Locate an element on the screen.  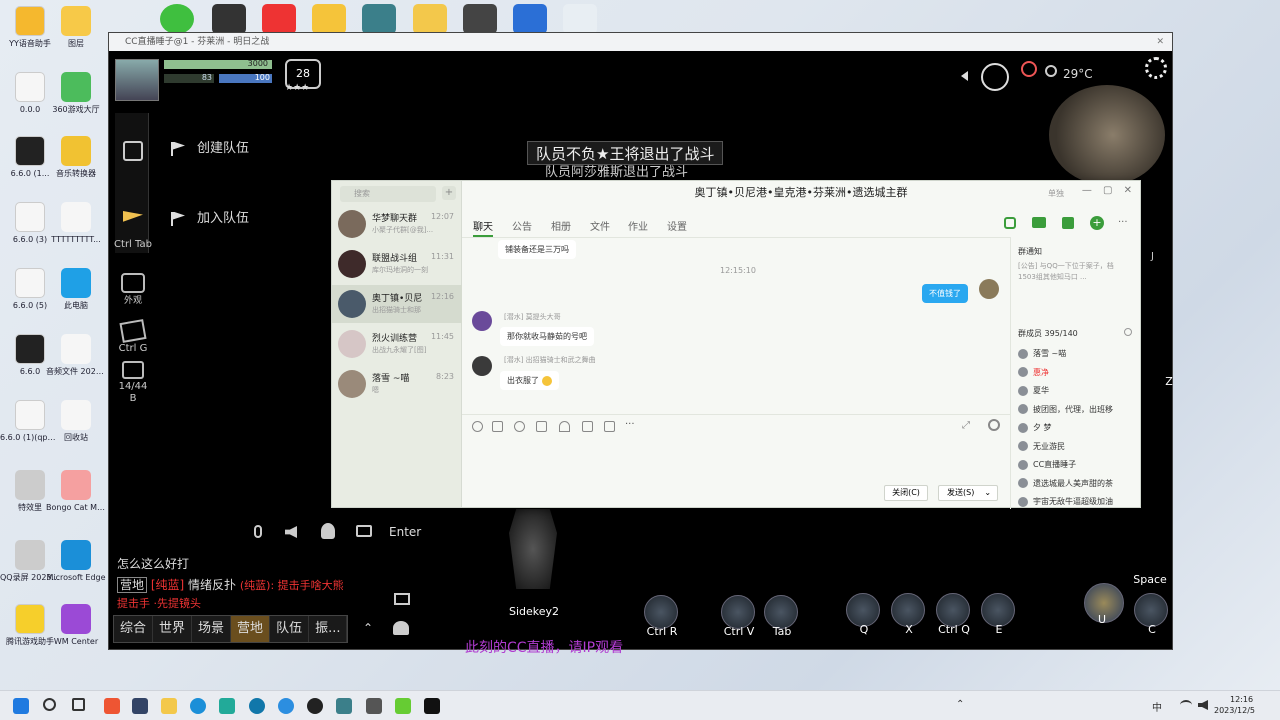
player-avatar is located at coordinates (137, 80).